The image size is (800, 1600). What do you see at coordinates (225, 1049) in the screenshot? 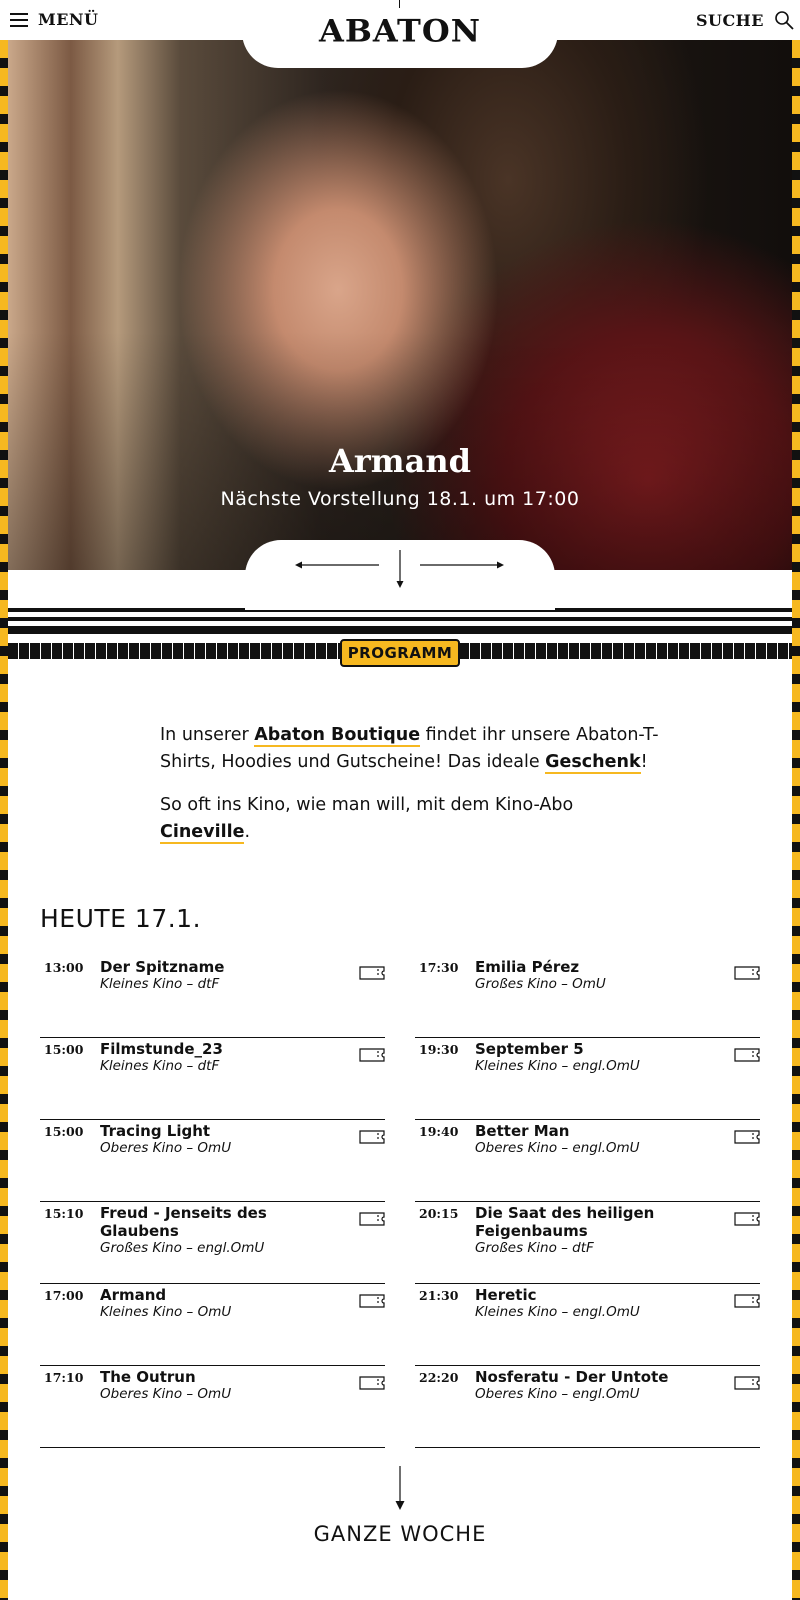
I see `screening-title: Filmstunde_23` at bounding box center [225, 1049].